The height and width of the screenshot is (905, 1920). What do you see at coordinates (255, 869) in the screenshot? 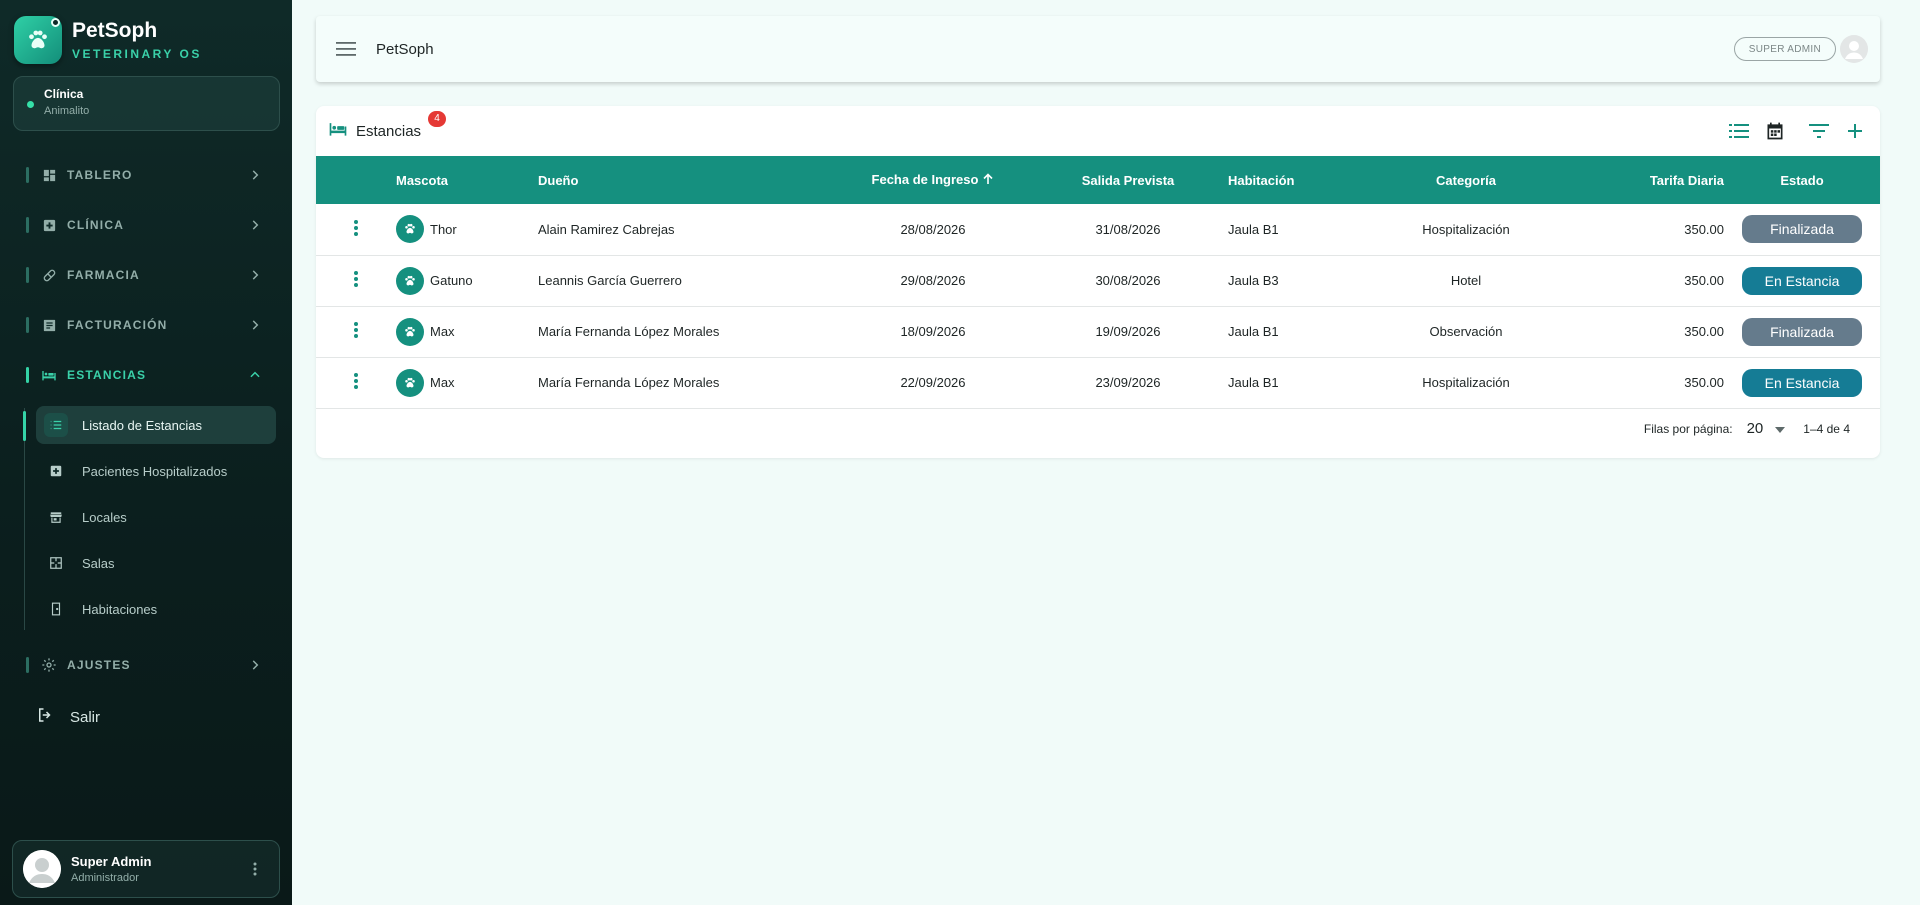
I see `more-vertical-icon` at bounding box center [255, 869].